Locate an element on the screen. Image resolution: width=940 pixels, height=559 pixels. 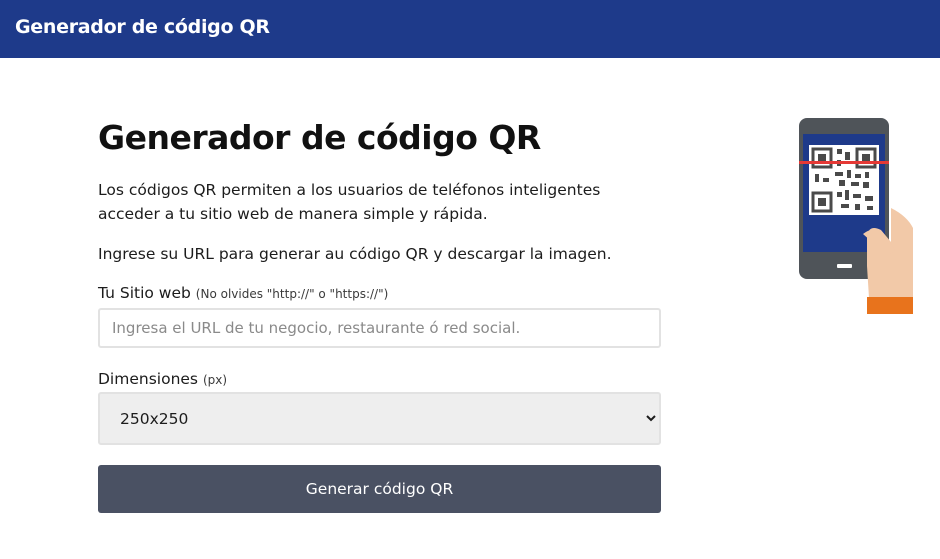
phone-home-button is located at coordinates (844, 266).